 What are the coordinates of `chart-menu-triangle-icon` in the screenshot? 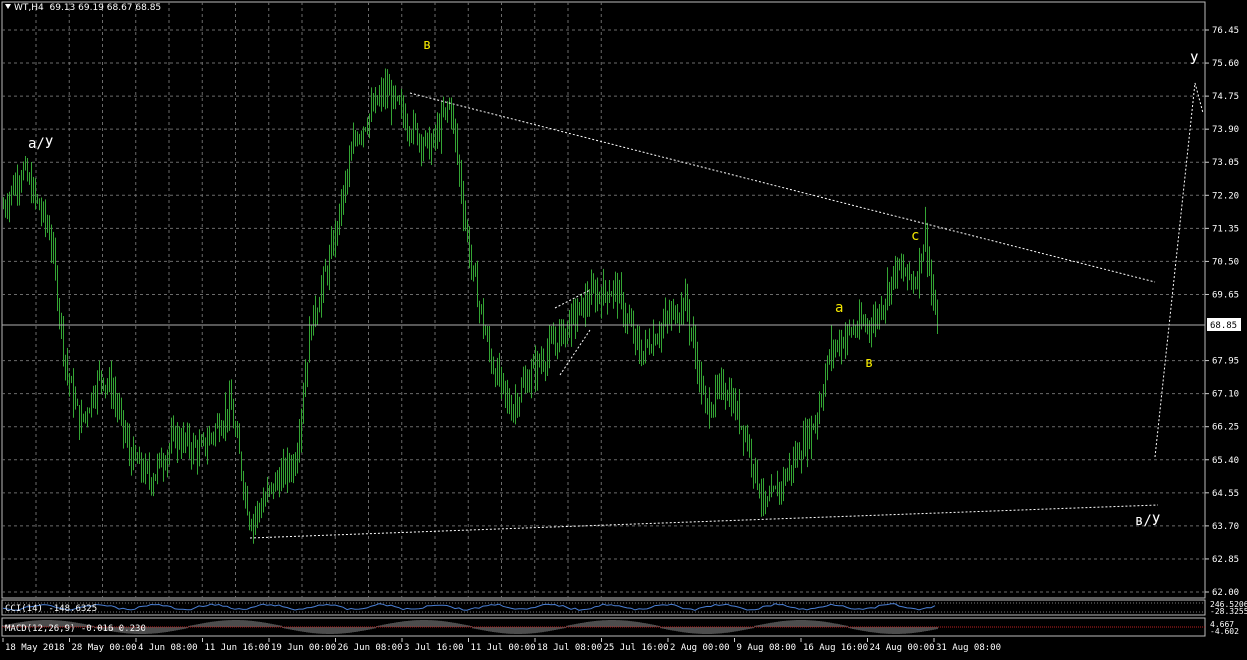 It's located at (8, 6).